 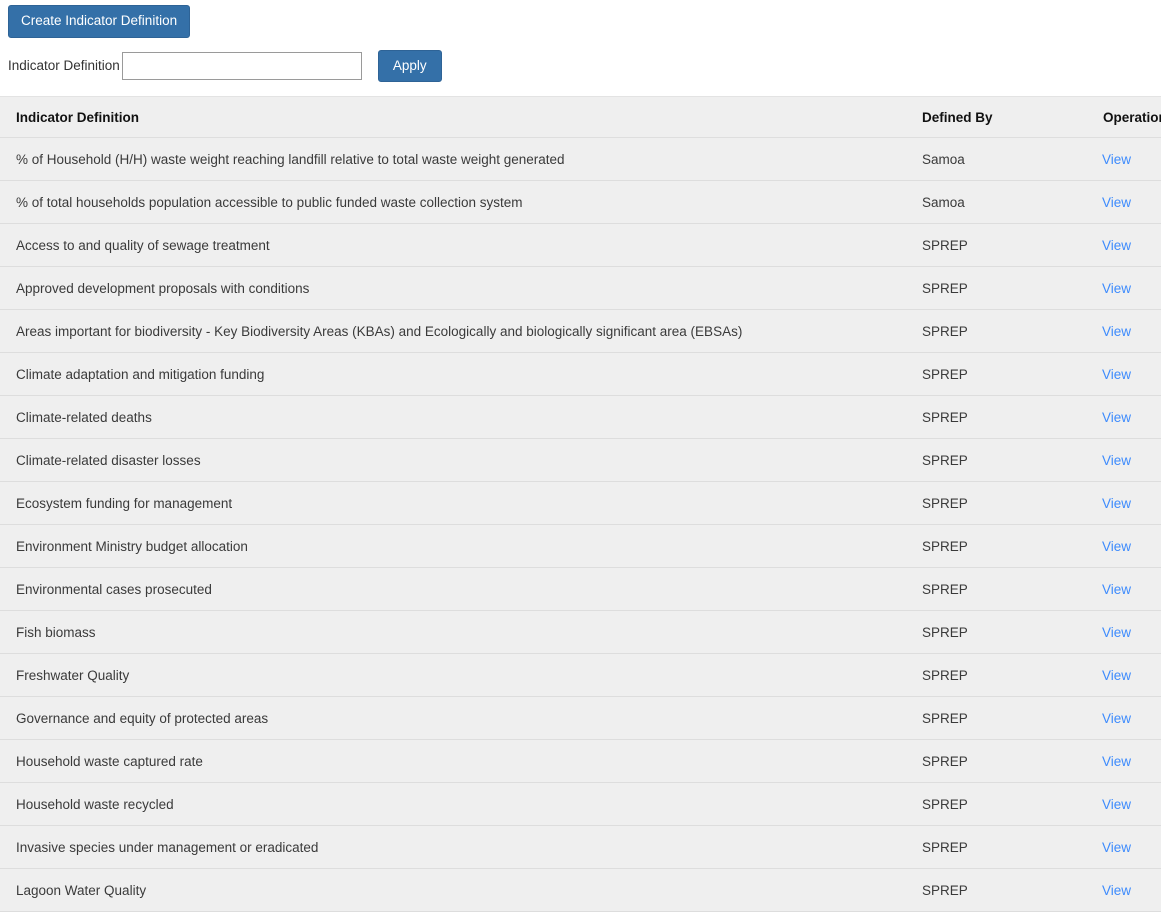 I want to click on table-row: Fish biomass SPREP View, so click(x=580, y=632).